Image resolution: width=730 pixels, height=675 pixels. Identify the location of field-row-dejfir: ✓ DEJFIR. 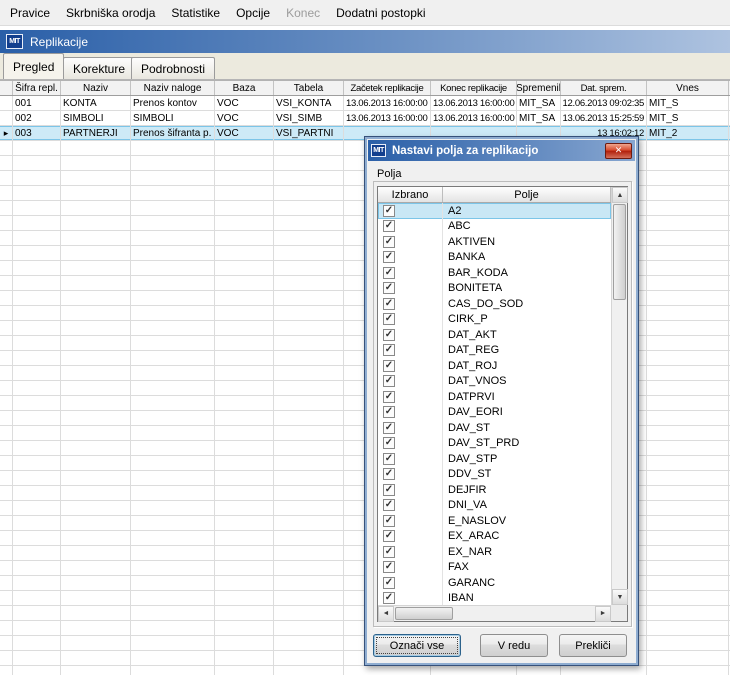
(494, 490).